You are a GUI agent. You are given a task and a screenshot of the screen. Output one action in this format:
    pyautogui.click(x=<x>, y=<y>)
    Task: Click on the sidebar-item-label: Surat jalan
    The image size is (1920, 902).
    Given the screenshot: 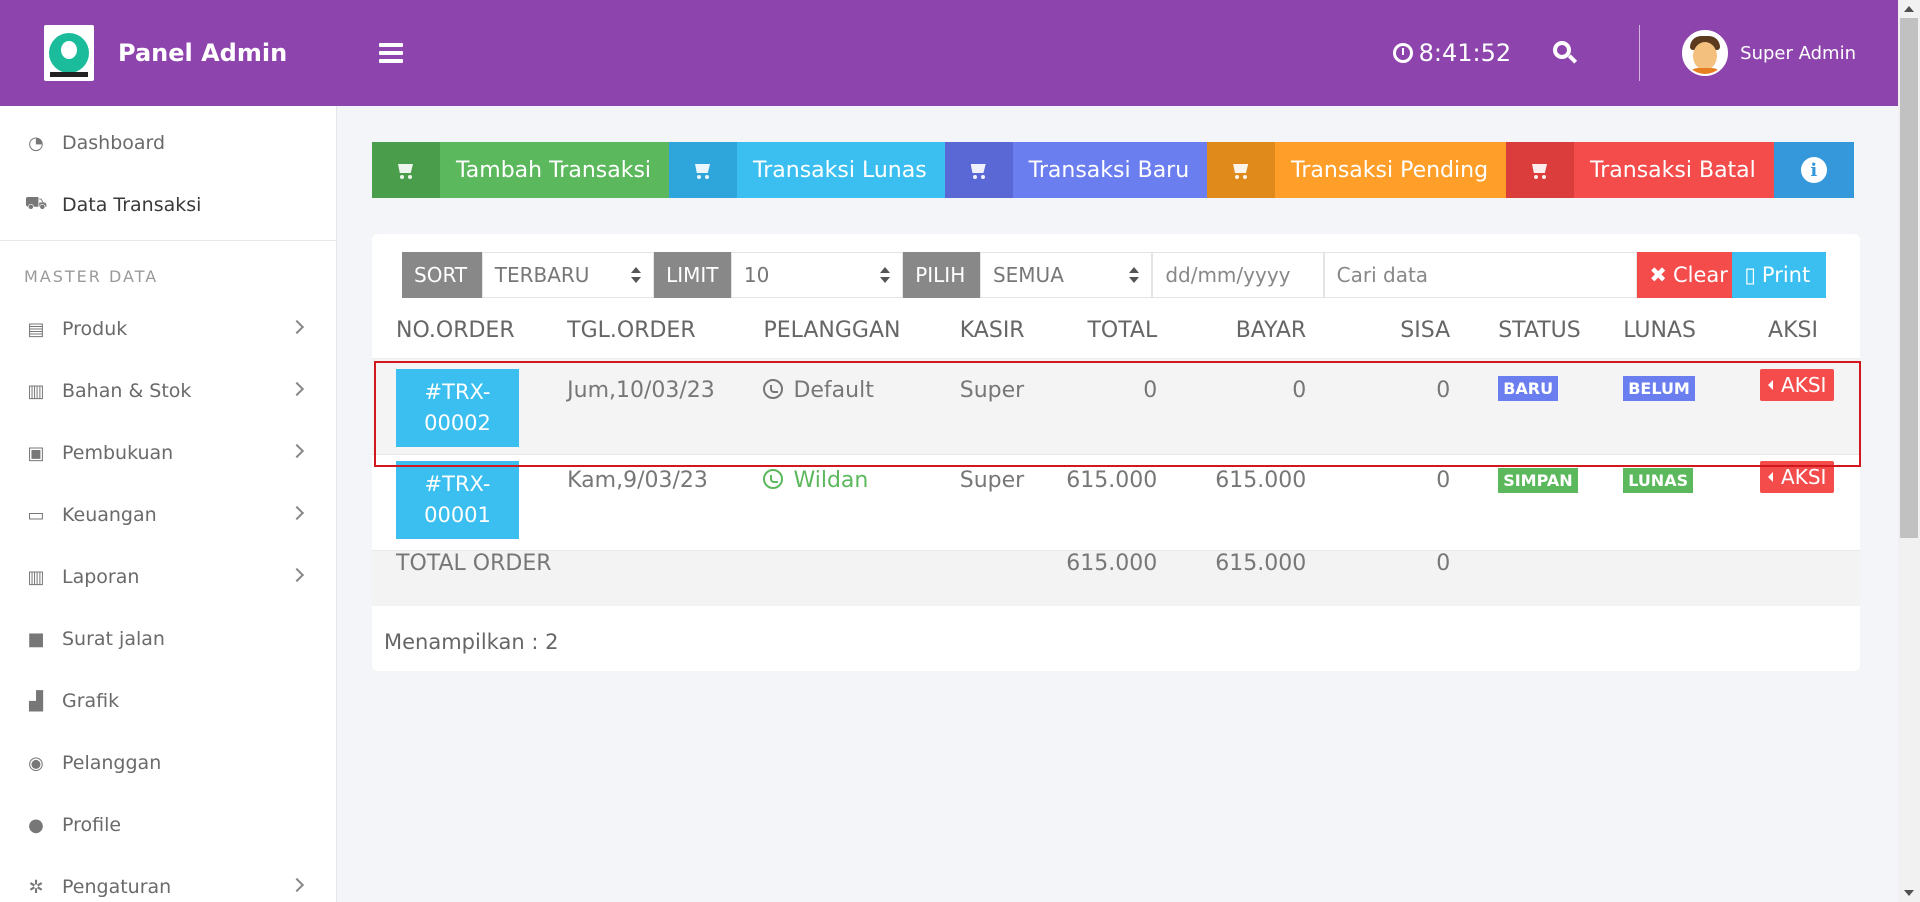 What is the action you would take?
    pyautogui.click(x=113, y=639)
    